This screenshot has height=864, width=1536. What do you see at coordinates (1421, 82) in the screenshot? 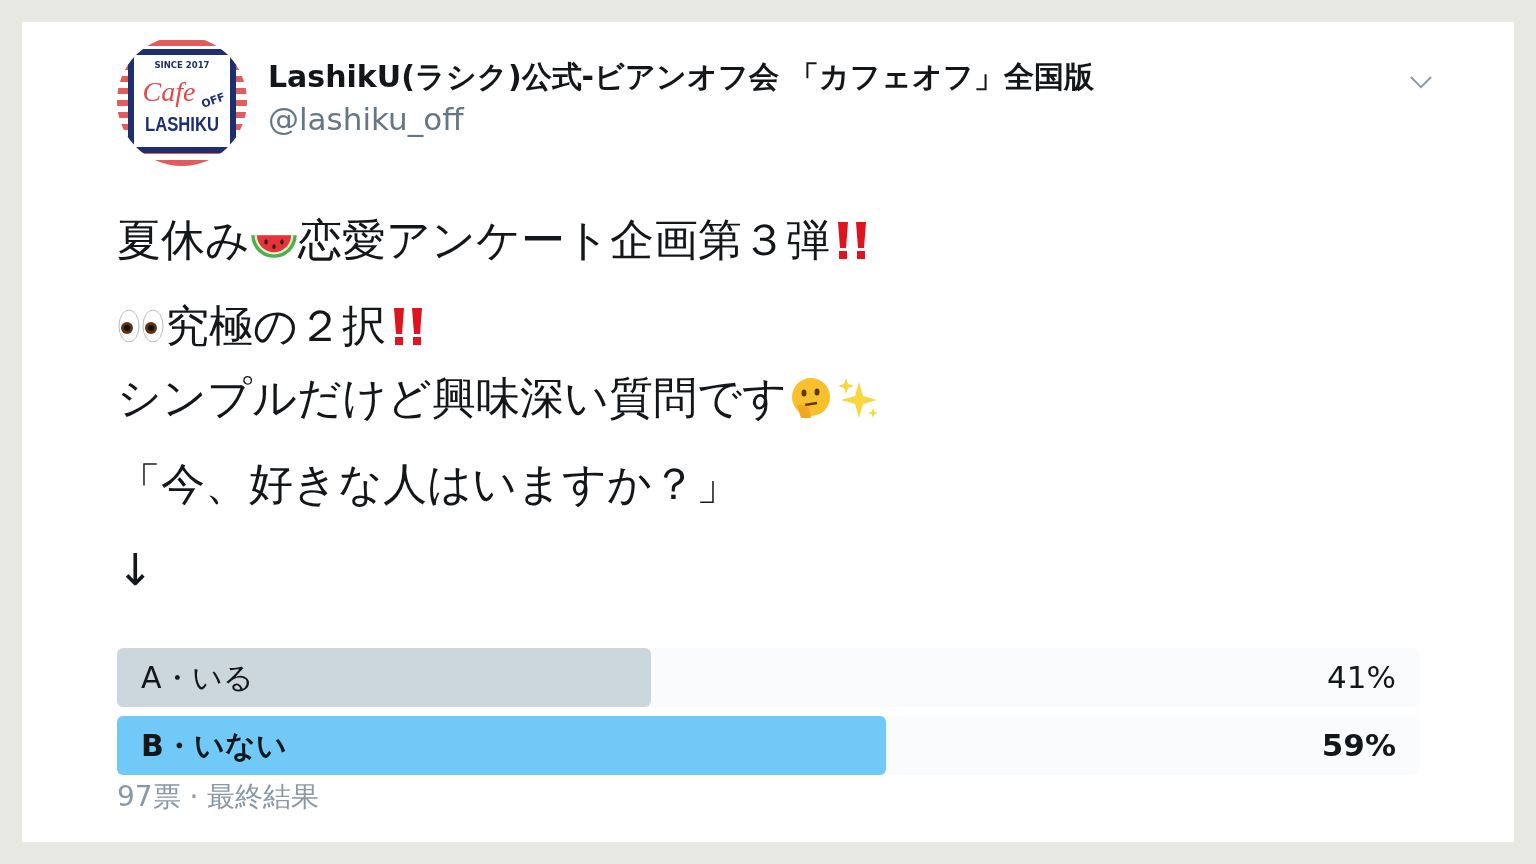
I see `chevron-down-icon` at bounding box center [1421, 82].